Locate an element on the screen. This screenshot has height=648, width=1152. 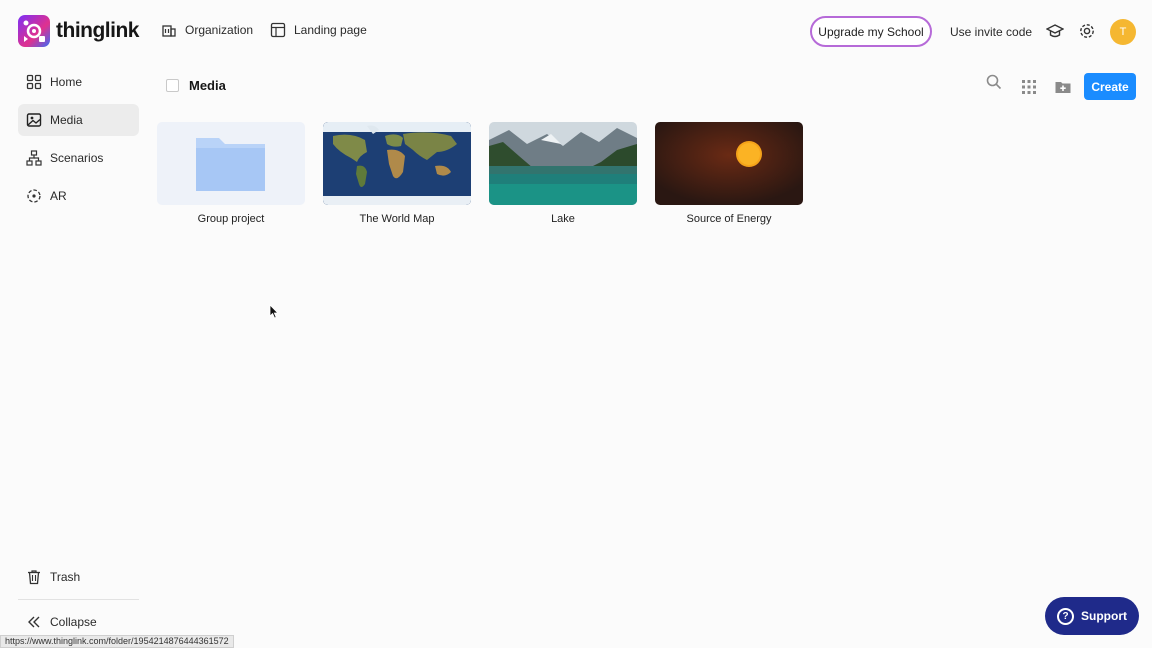
sidebar-collapse-button: Collapse is located at coordinates (78, 622).